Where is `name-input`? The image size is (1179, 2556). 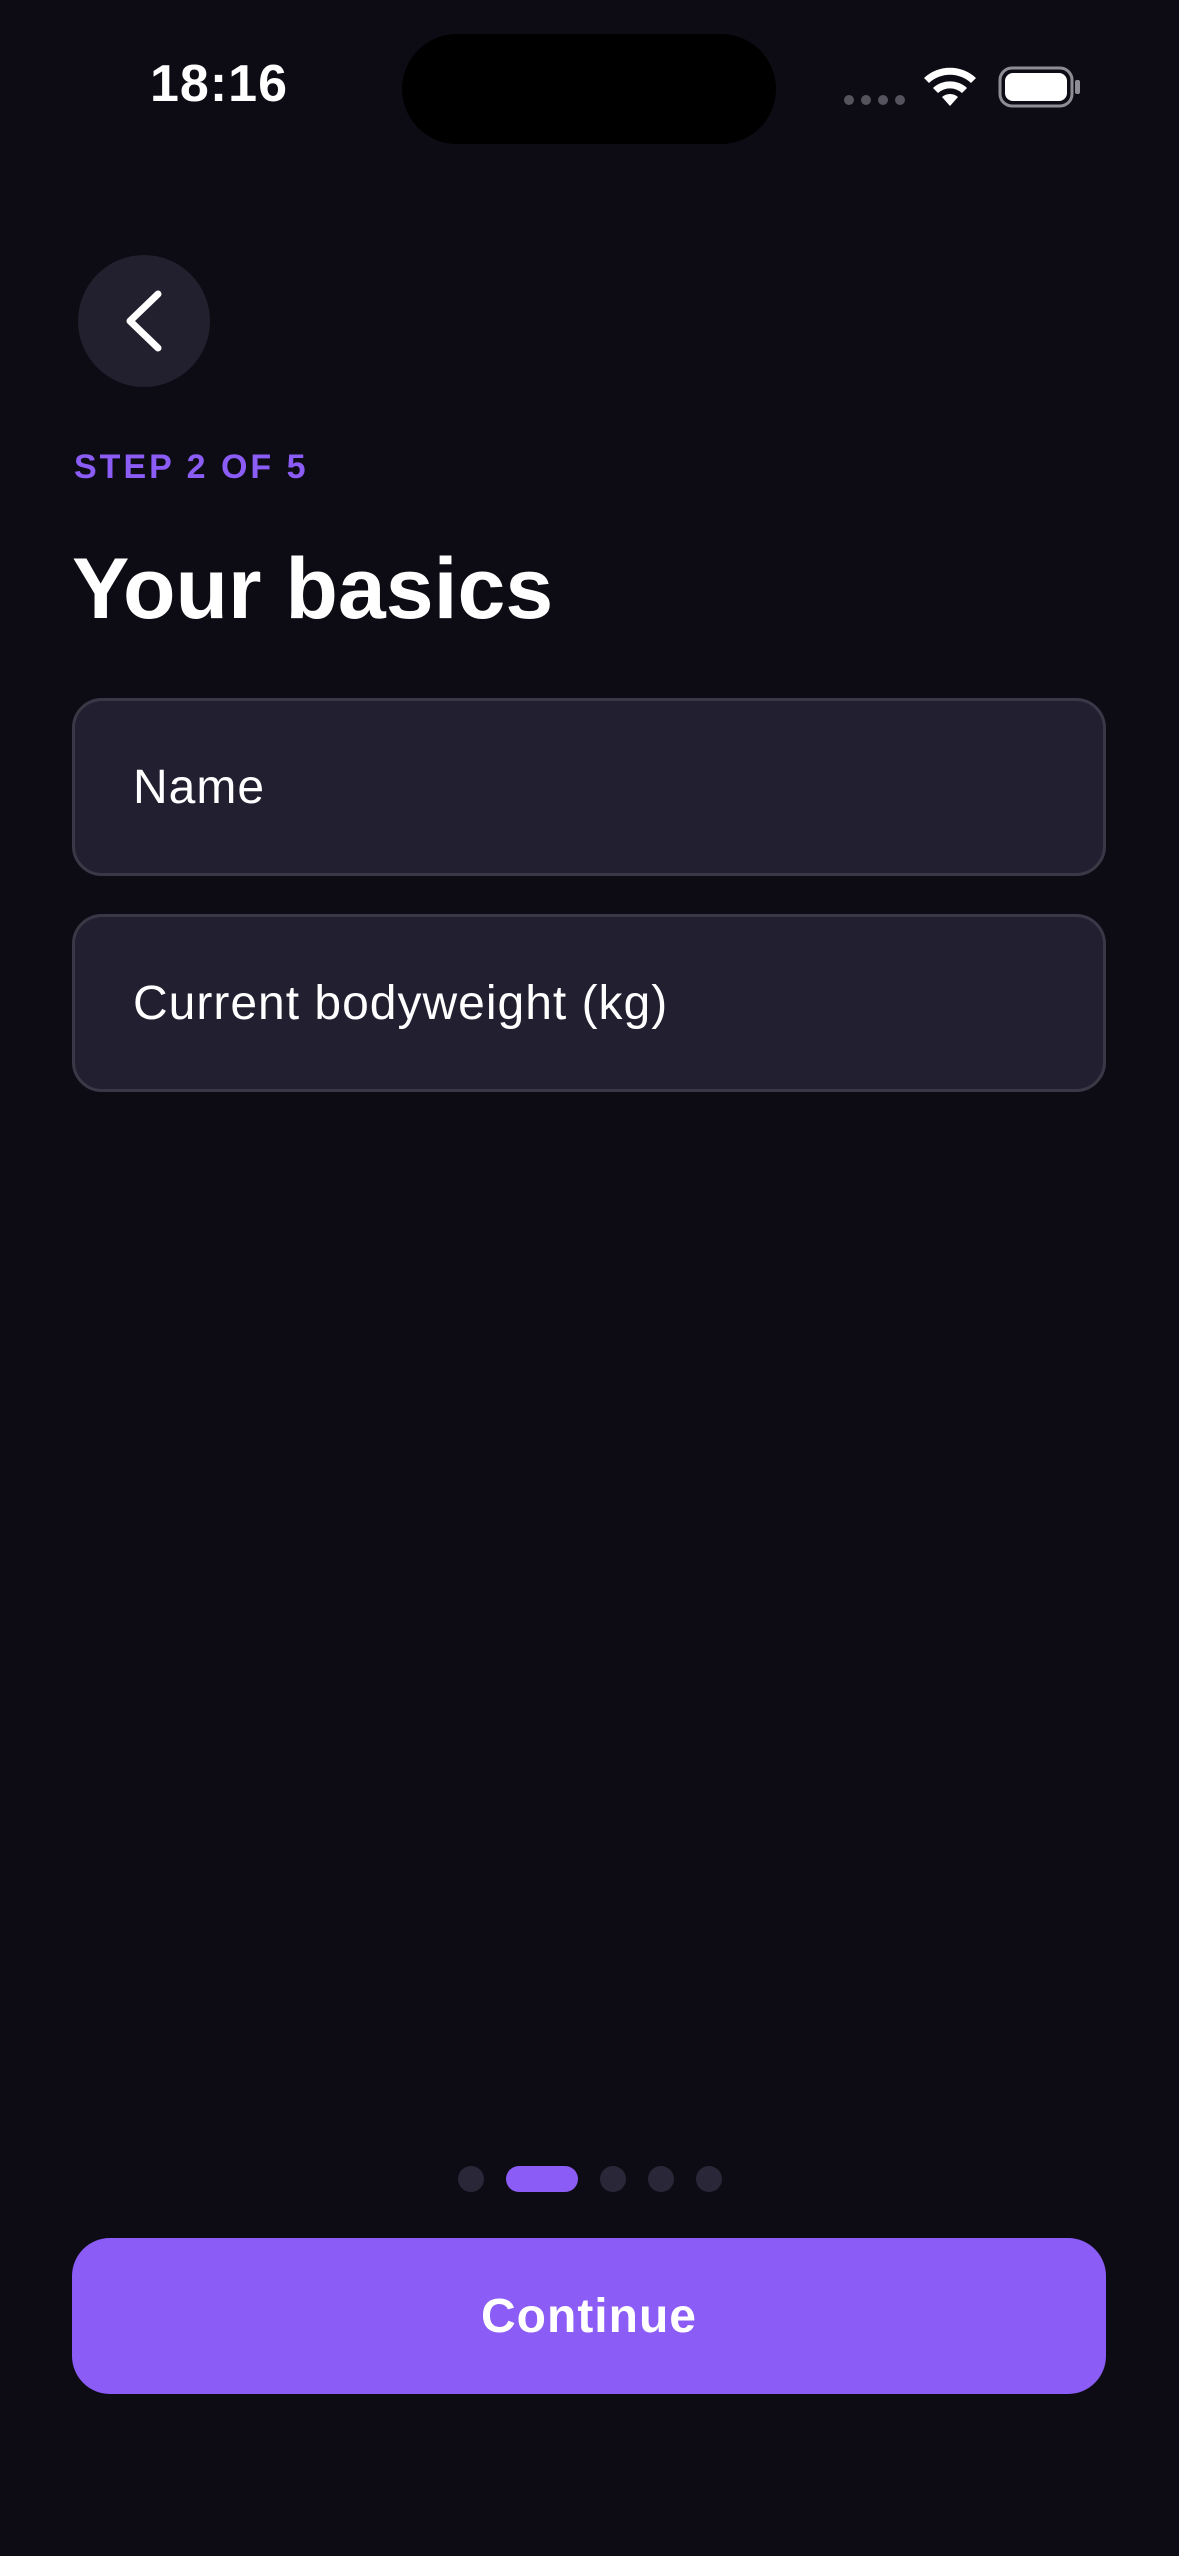 name-input is located at coordinates (589, 787).